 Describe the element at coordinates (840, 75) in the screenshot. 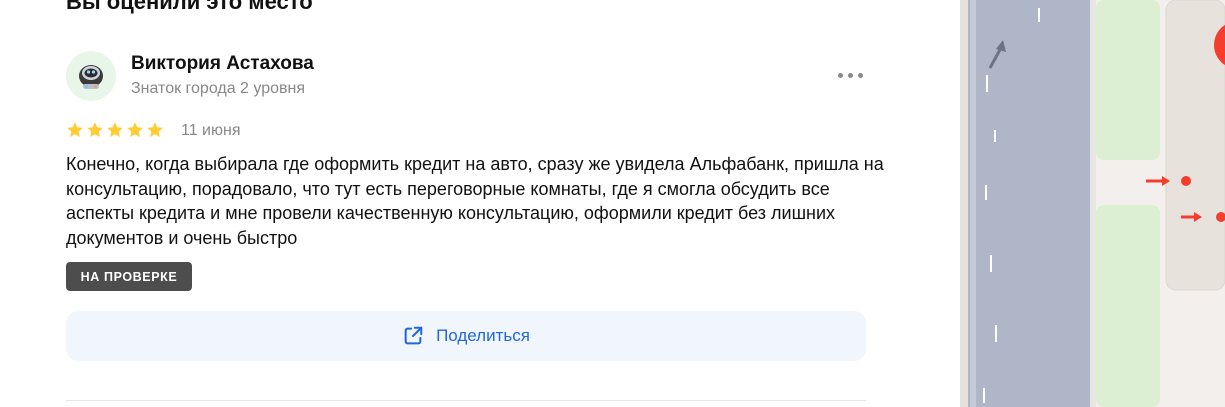

I see `more-dots-icon` at that location.